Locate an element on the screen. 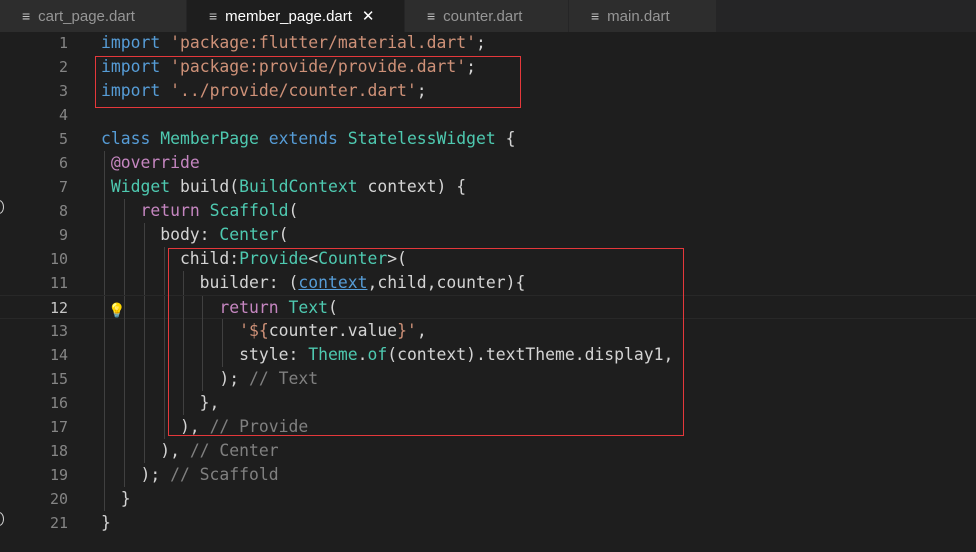  line-number: 19 is located at coordinates (58, 475).